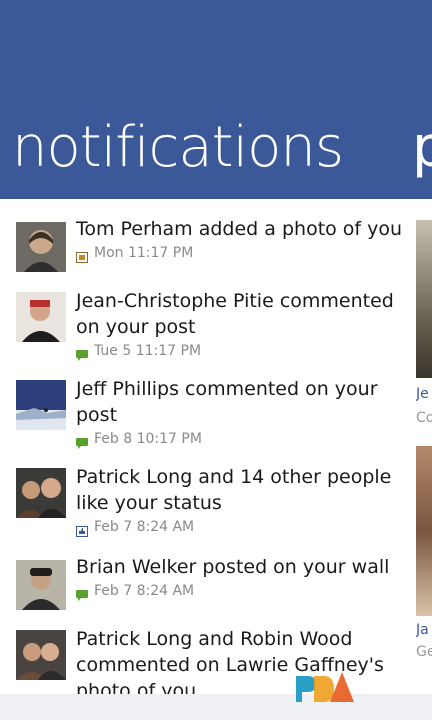 This screenshot has width=432, height=720. What do you see at coordinates (424, 418) in the screenshot?
I see `story-subtitle: Co` at bounding box center [424, 418].